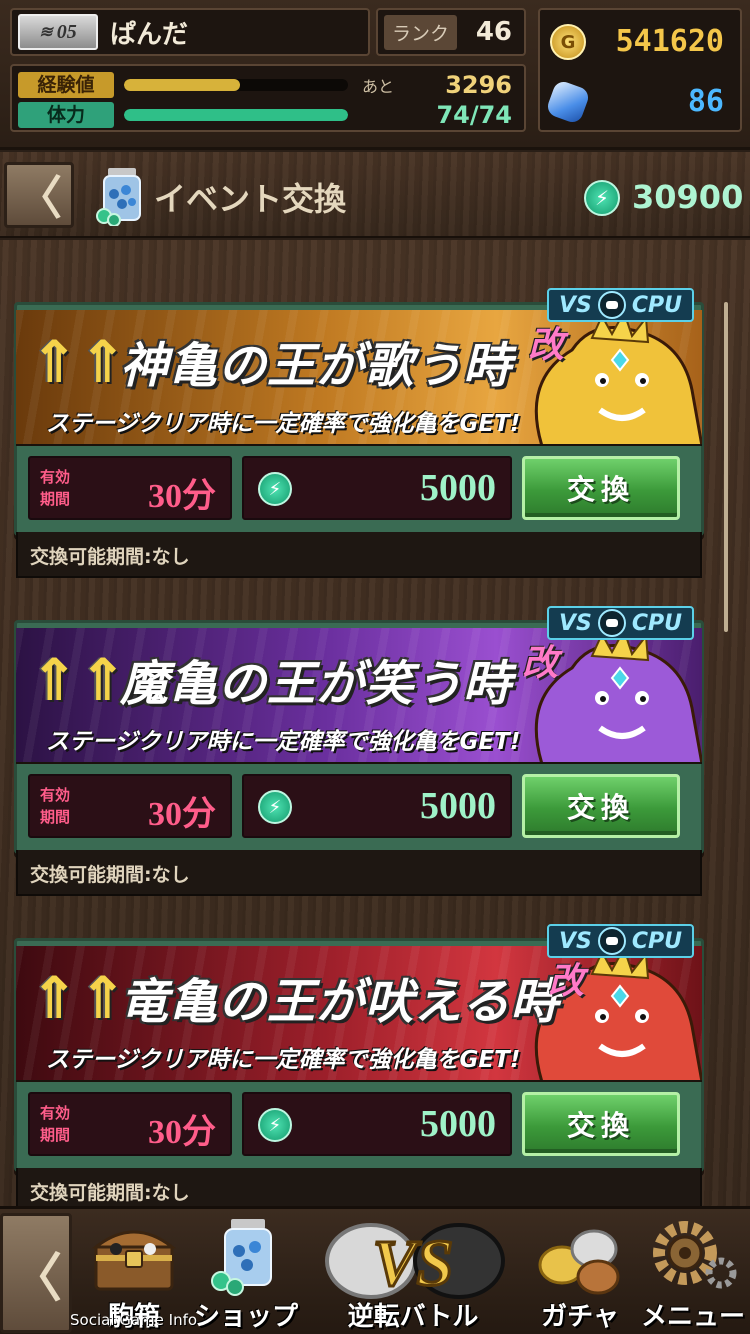 The width and height of the screenshot is (750, 1334). I want to click on event-title: 竜亀の王が吠える時, so click(340, 1002).